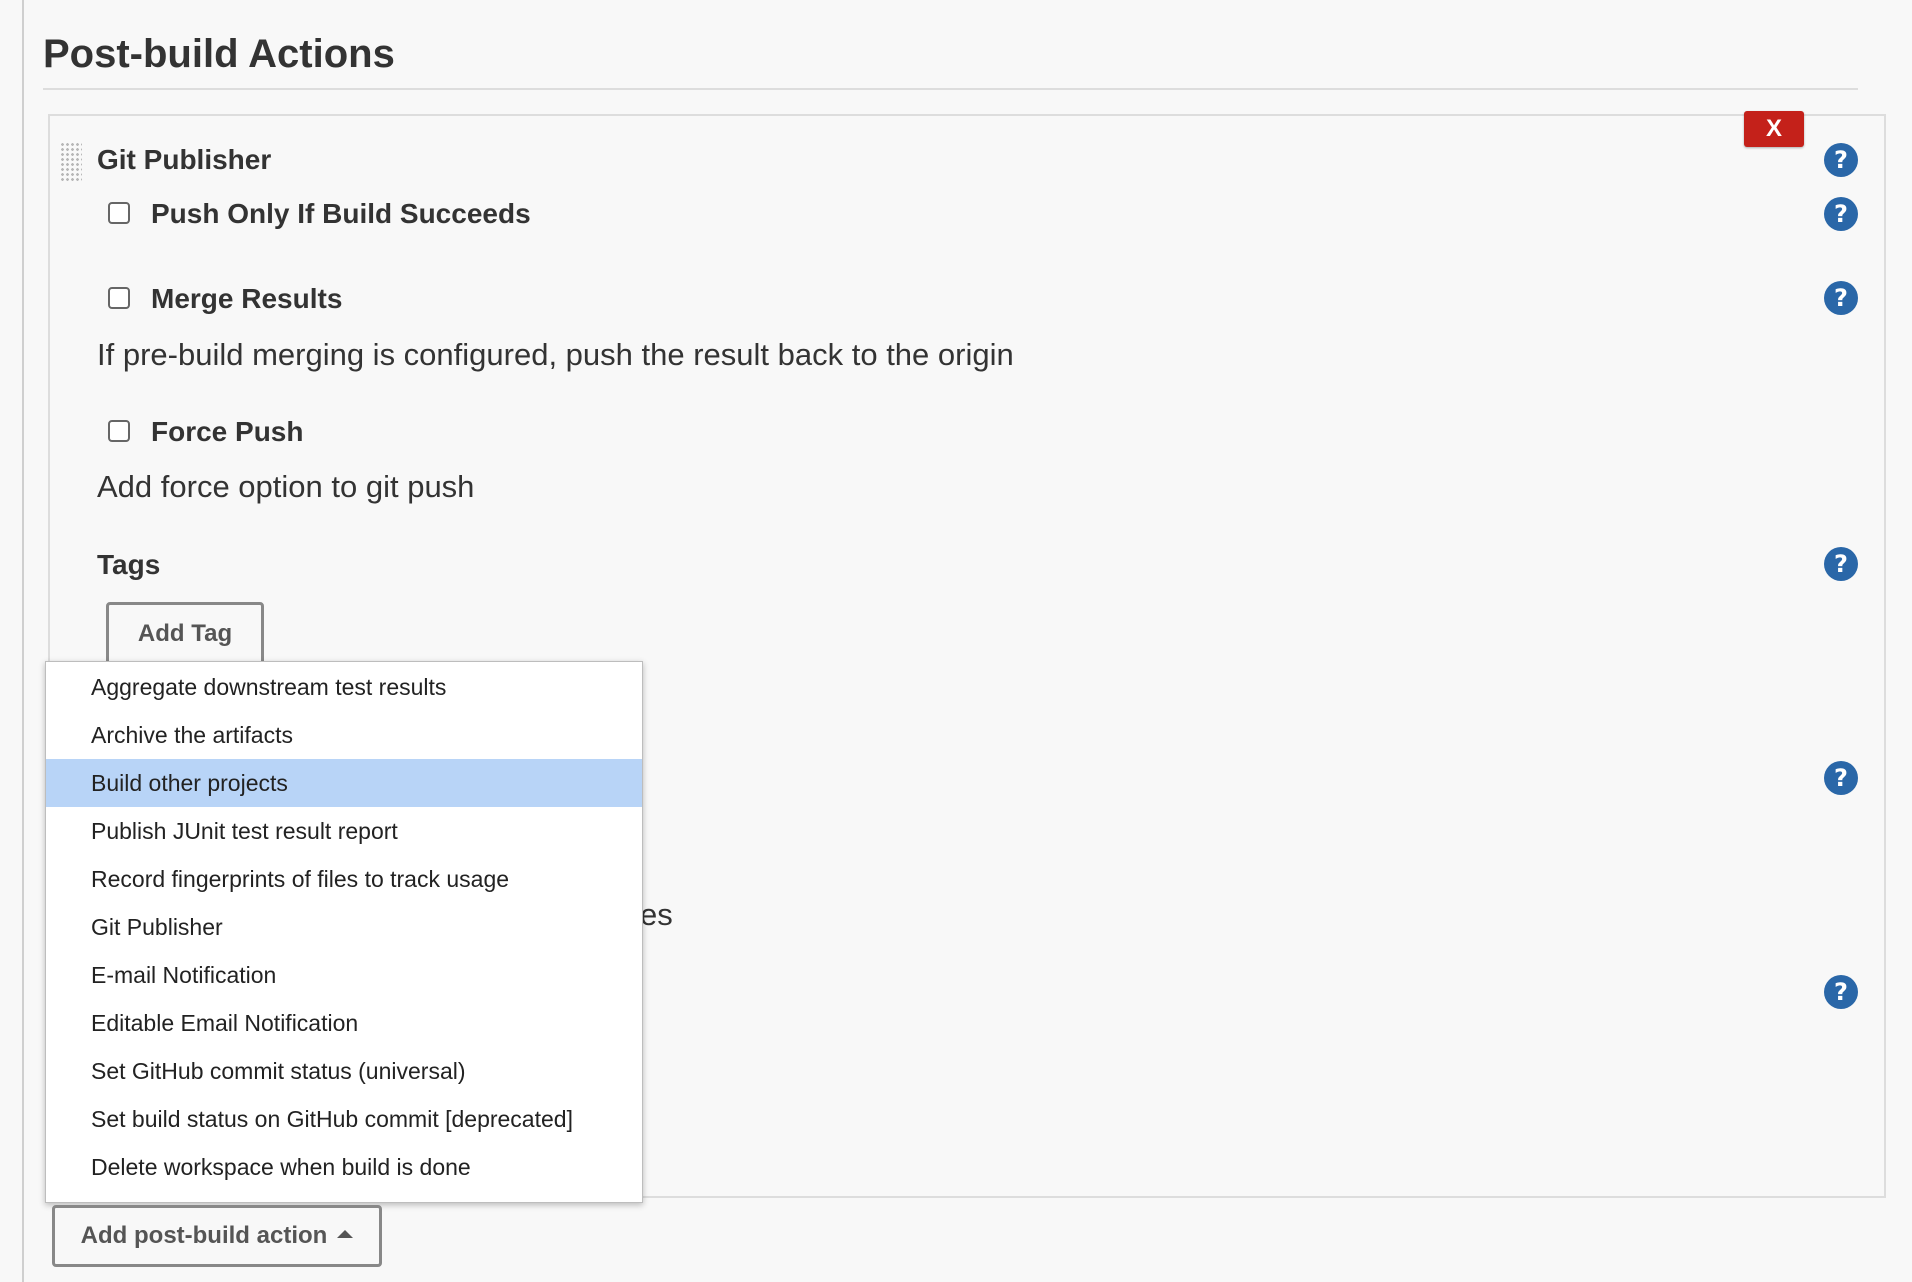 This screenshot has width=1912, height=1282. What do you see at coordinates (950, 89) in the screenshot?
I see `section-divider` at bounding box center [950, 89].